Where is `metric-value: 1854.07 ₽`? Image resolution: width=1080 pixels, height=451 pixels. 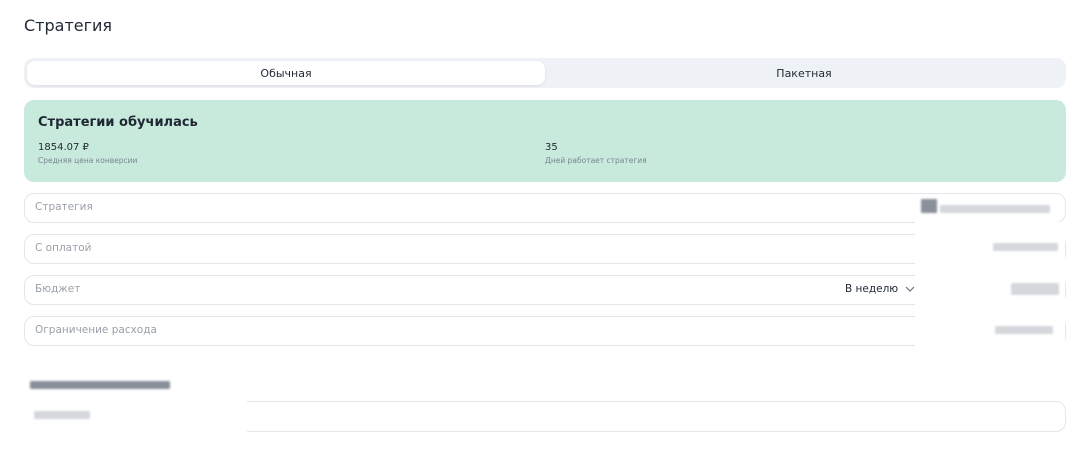
metric-value: 1854.07 ₽ is located at coordinates (63, 147).